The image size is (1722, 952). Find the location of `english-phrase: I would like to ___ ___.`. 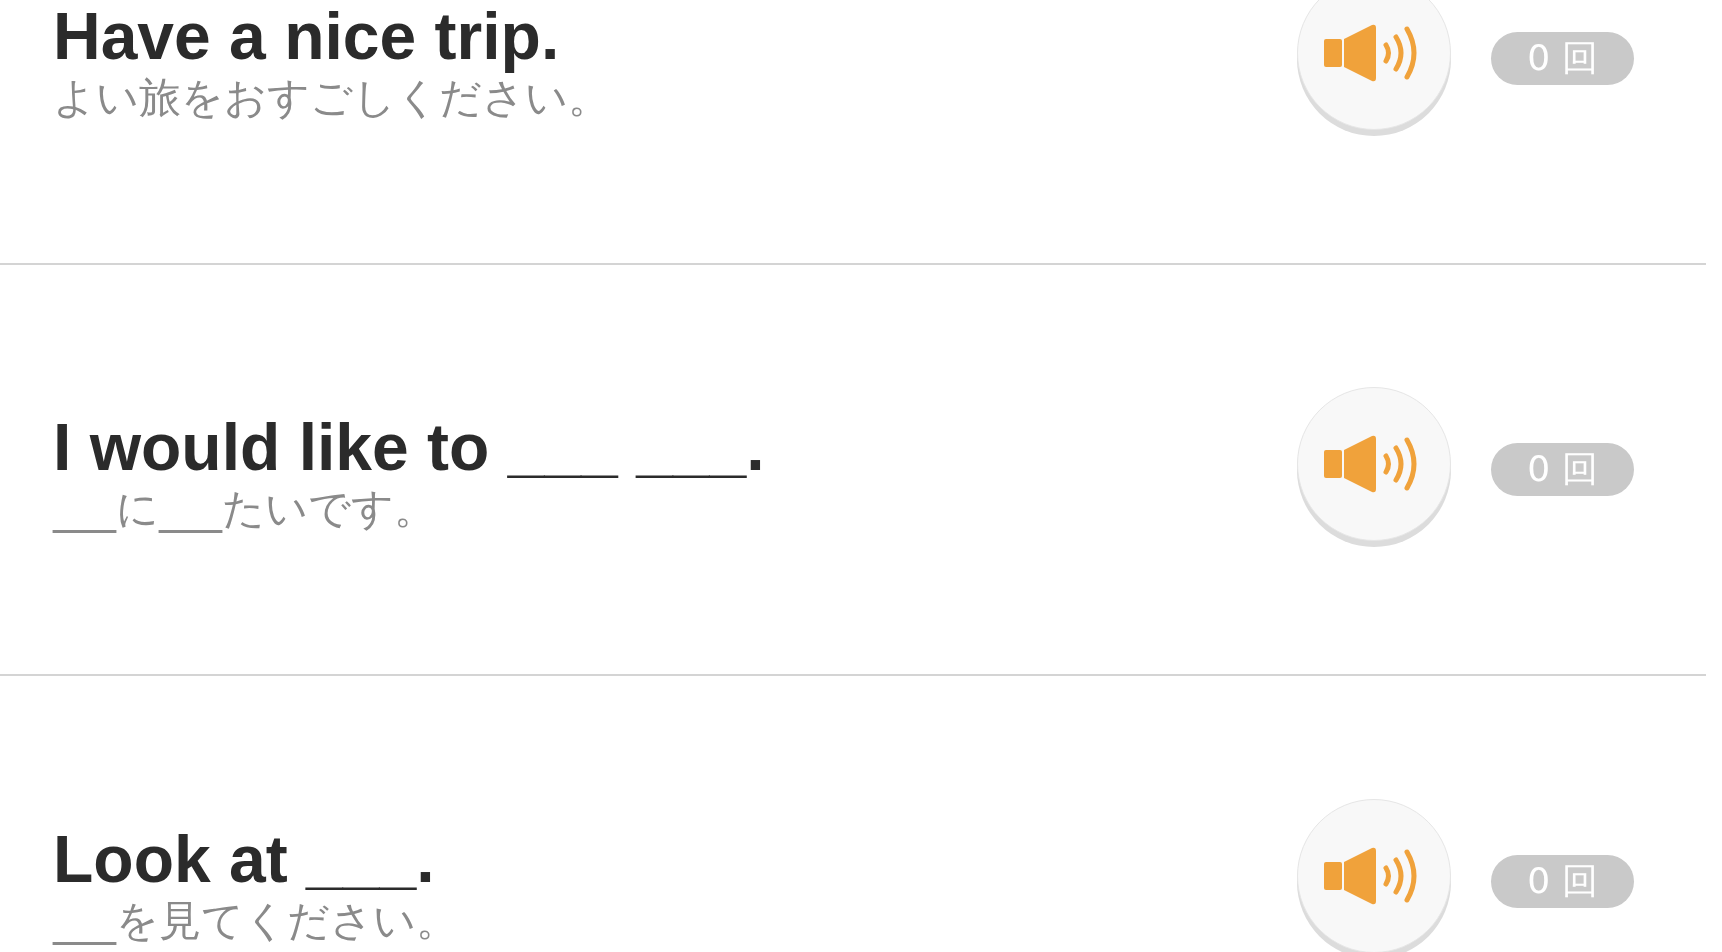

english-phrase: I would like to ___ ___. is located at coordinates (409, 448).